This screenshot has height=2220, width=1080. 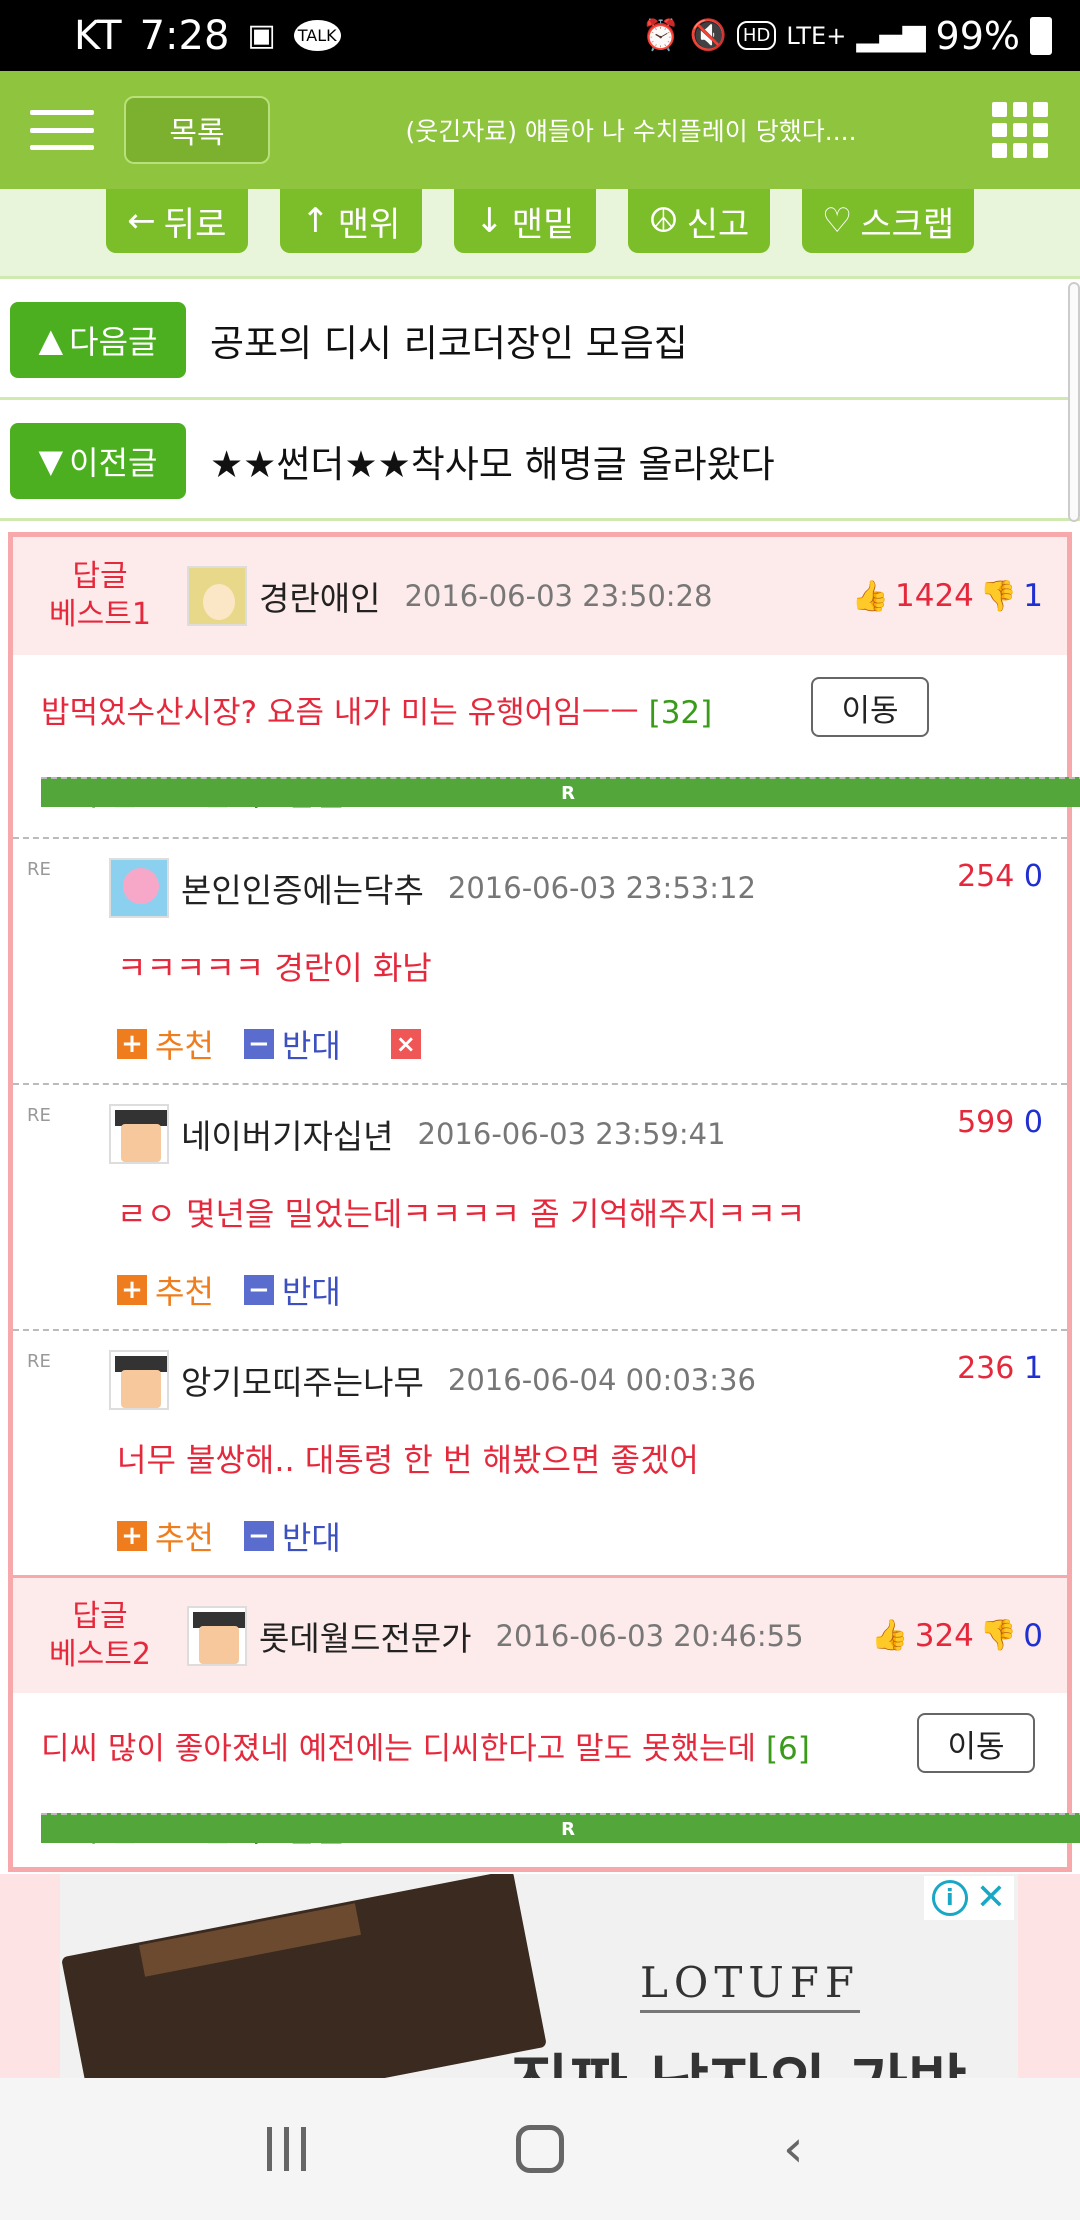 What do you see at coordinates (1000, 1368) in the screenshot?
I see `reply-votes: 236 1` at bounding box center [1000, 1368].